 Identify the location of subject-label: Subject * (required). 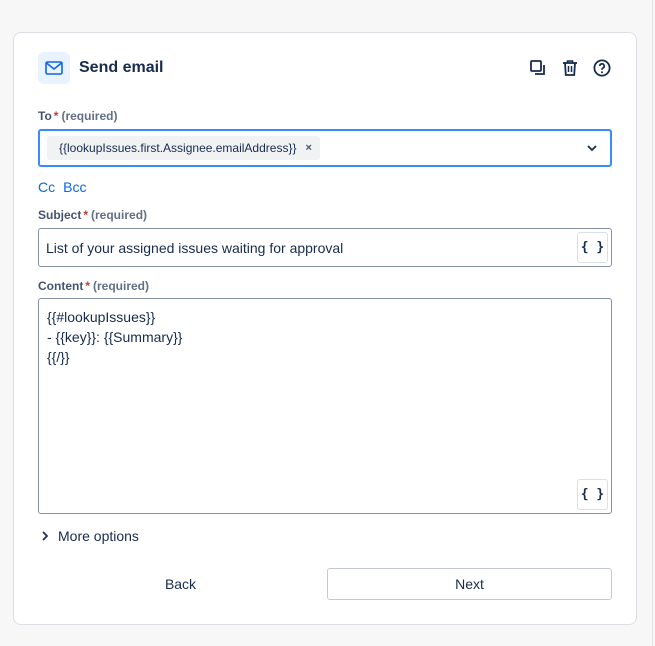
(92, 215).